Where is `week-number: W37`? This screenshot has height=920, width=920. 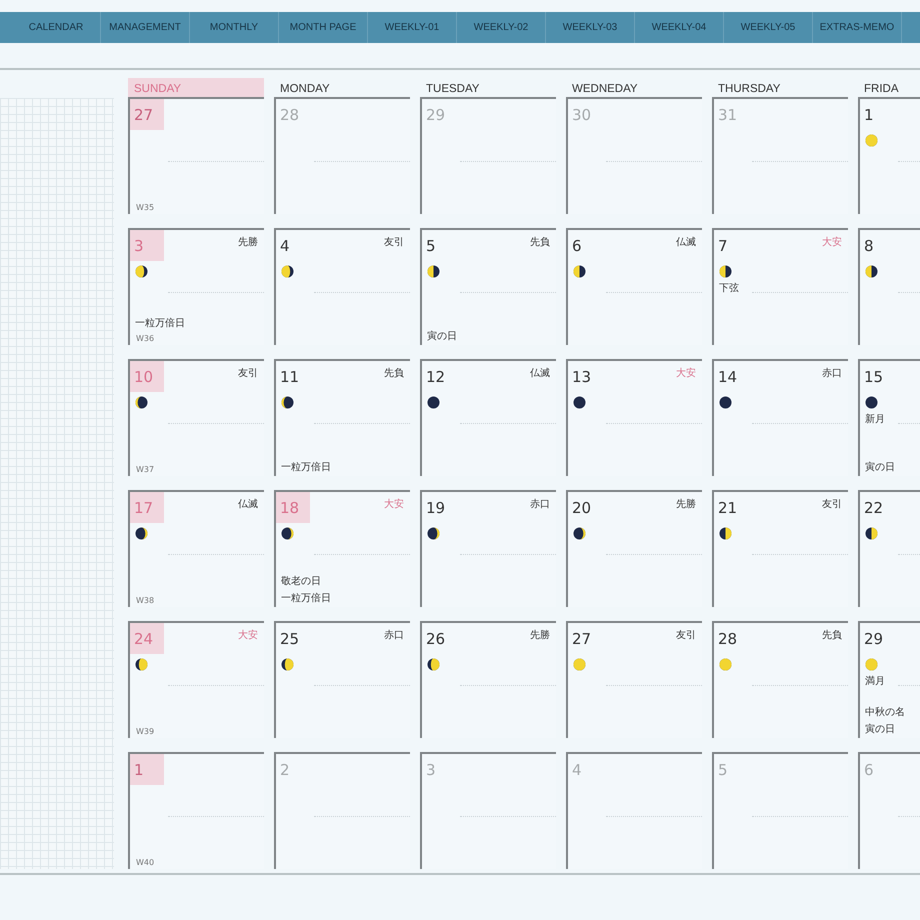 week-number: W37 is located at coordinates (145, 469).